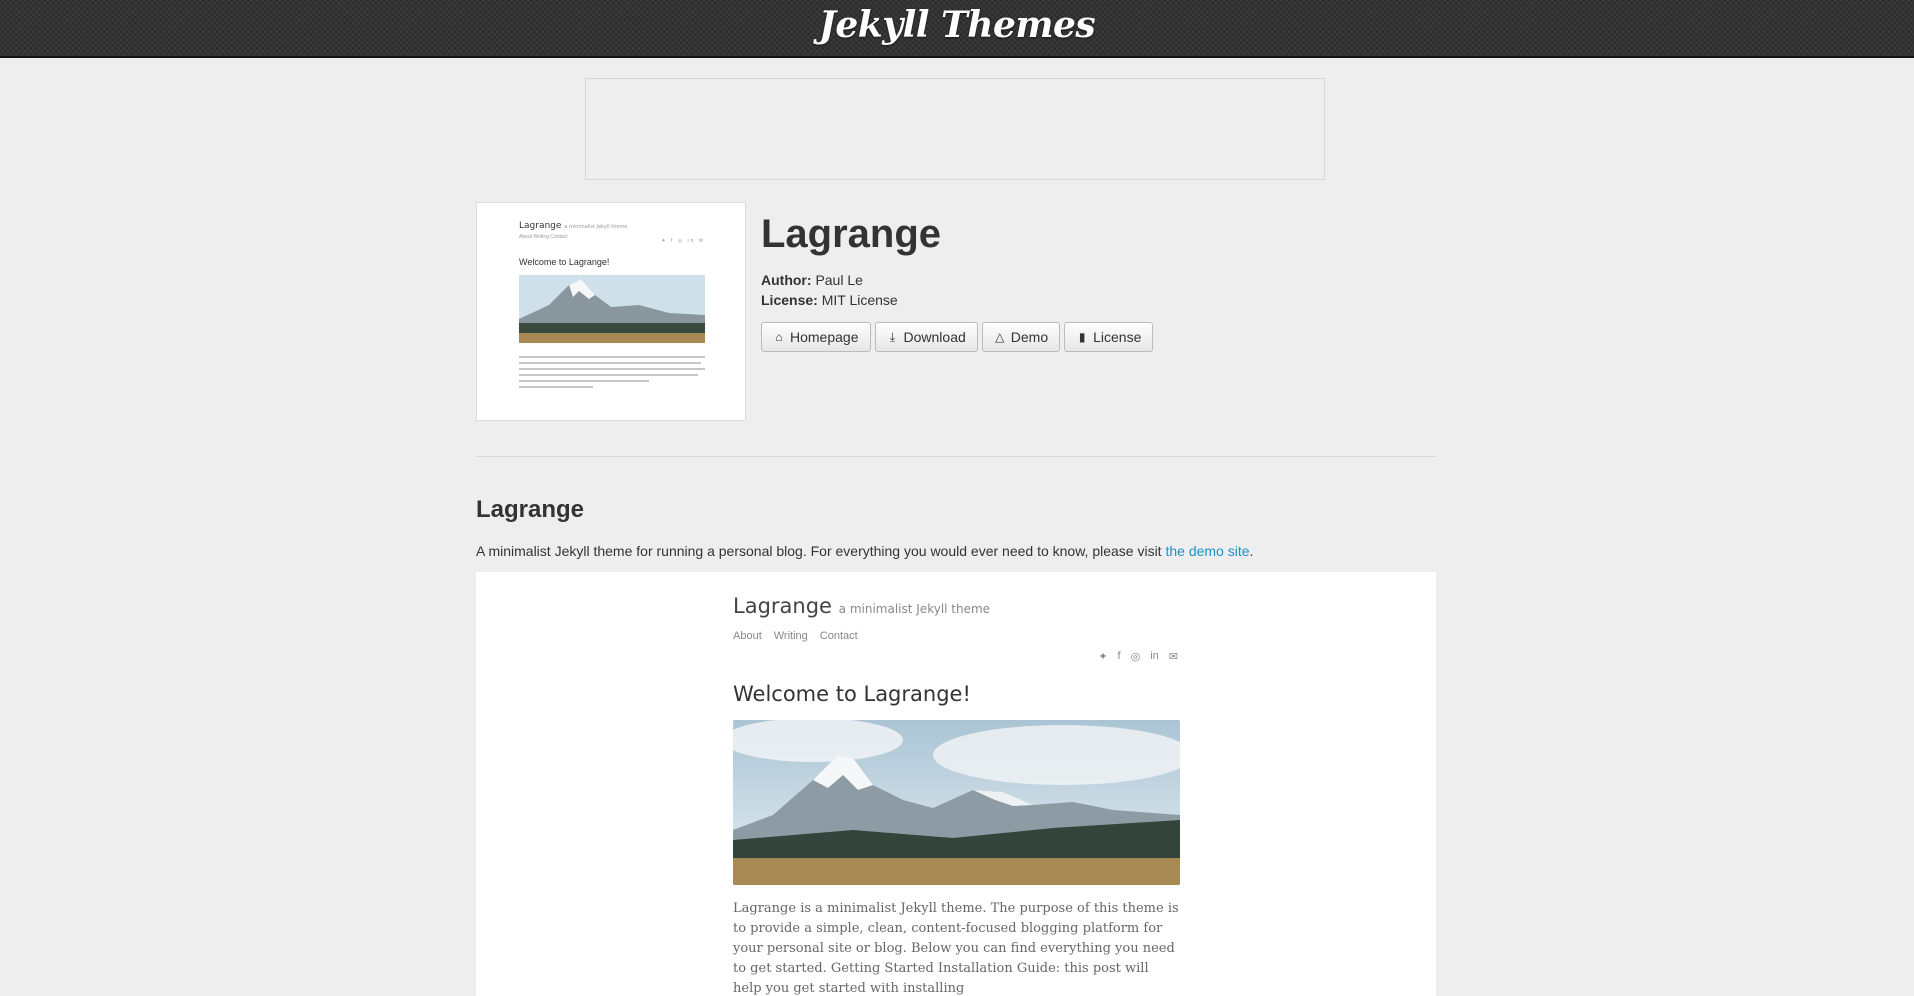 The image size is (1914, 996). I want to click on license-label: License, so click(1117, 337).